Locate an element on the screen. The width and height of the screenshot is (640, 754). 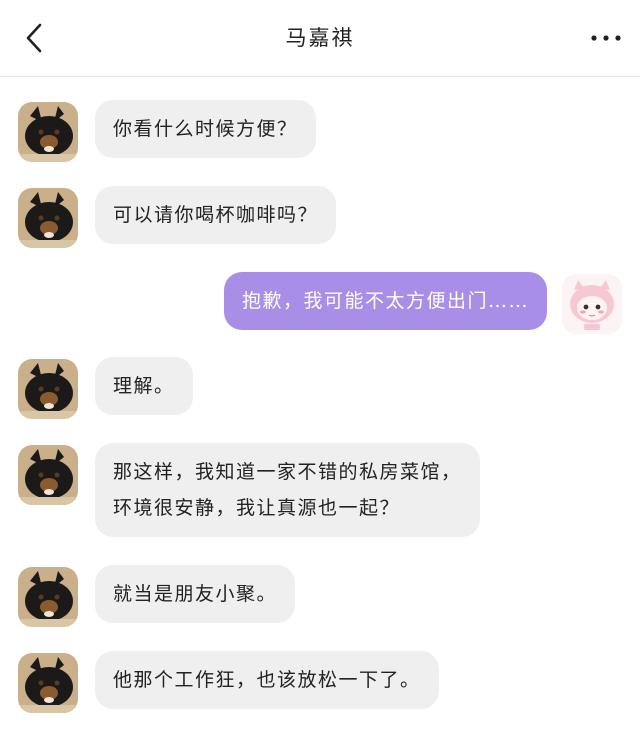
incoming-message-bubble: 就当是朋友小聚。 is located at coordinates (195, 594).